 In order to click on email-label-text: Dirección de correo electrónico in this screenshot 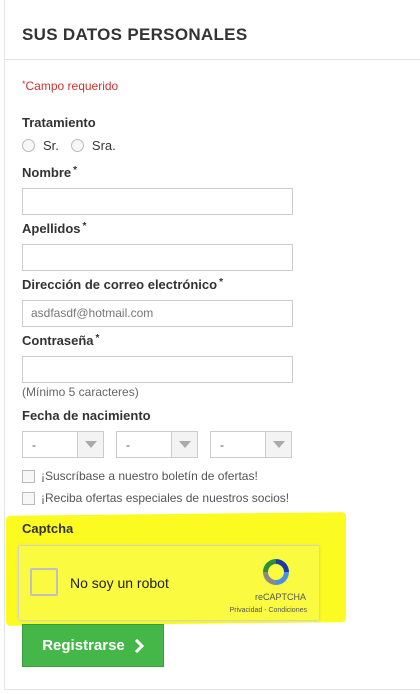, I will do `click(120, 284)`.